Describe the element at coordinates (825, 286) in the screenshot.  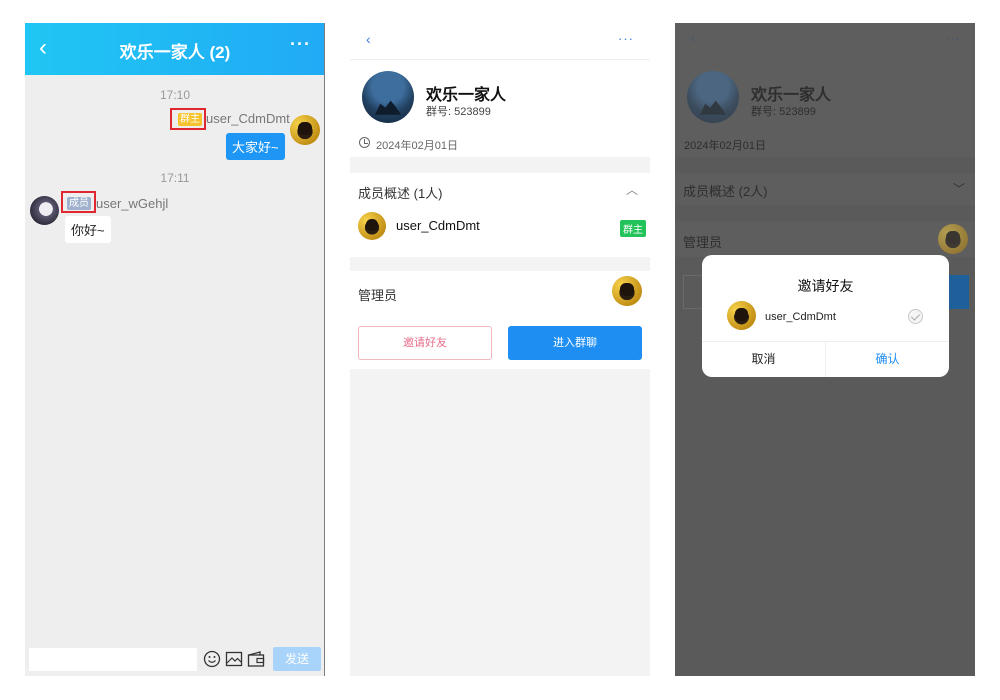
I see `dialog-title: 邀请好友` at that location.